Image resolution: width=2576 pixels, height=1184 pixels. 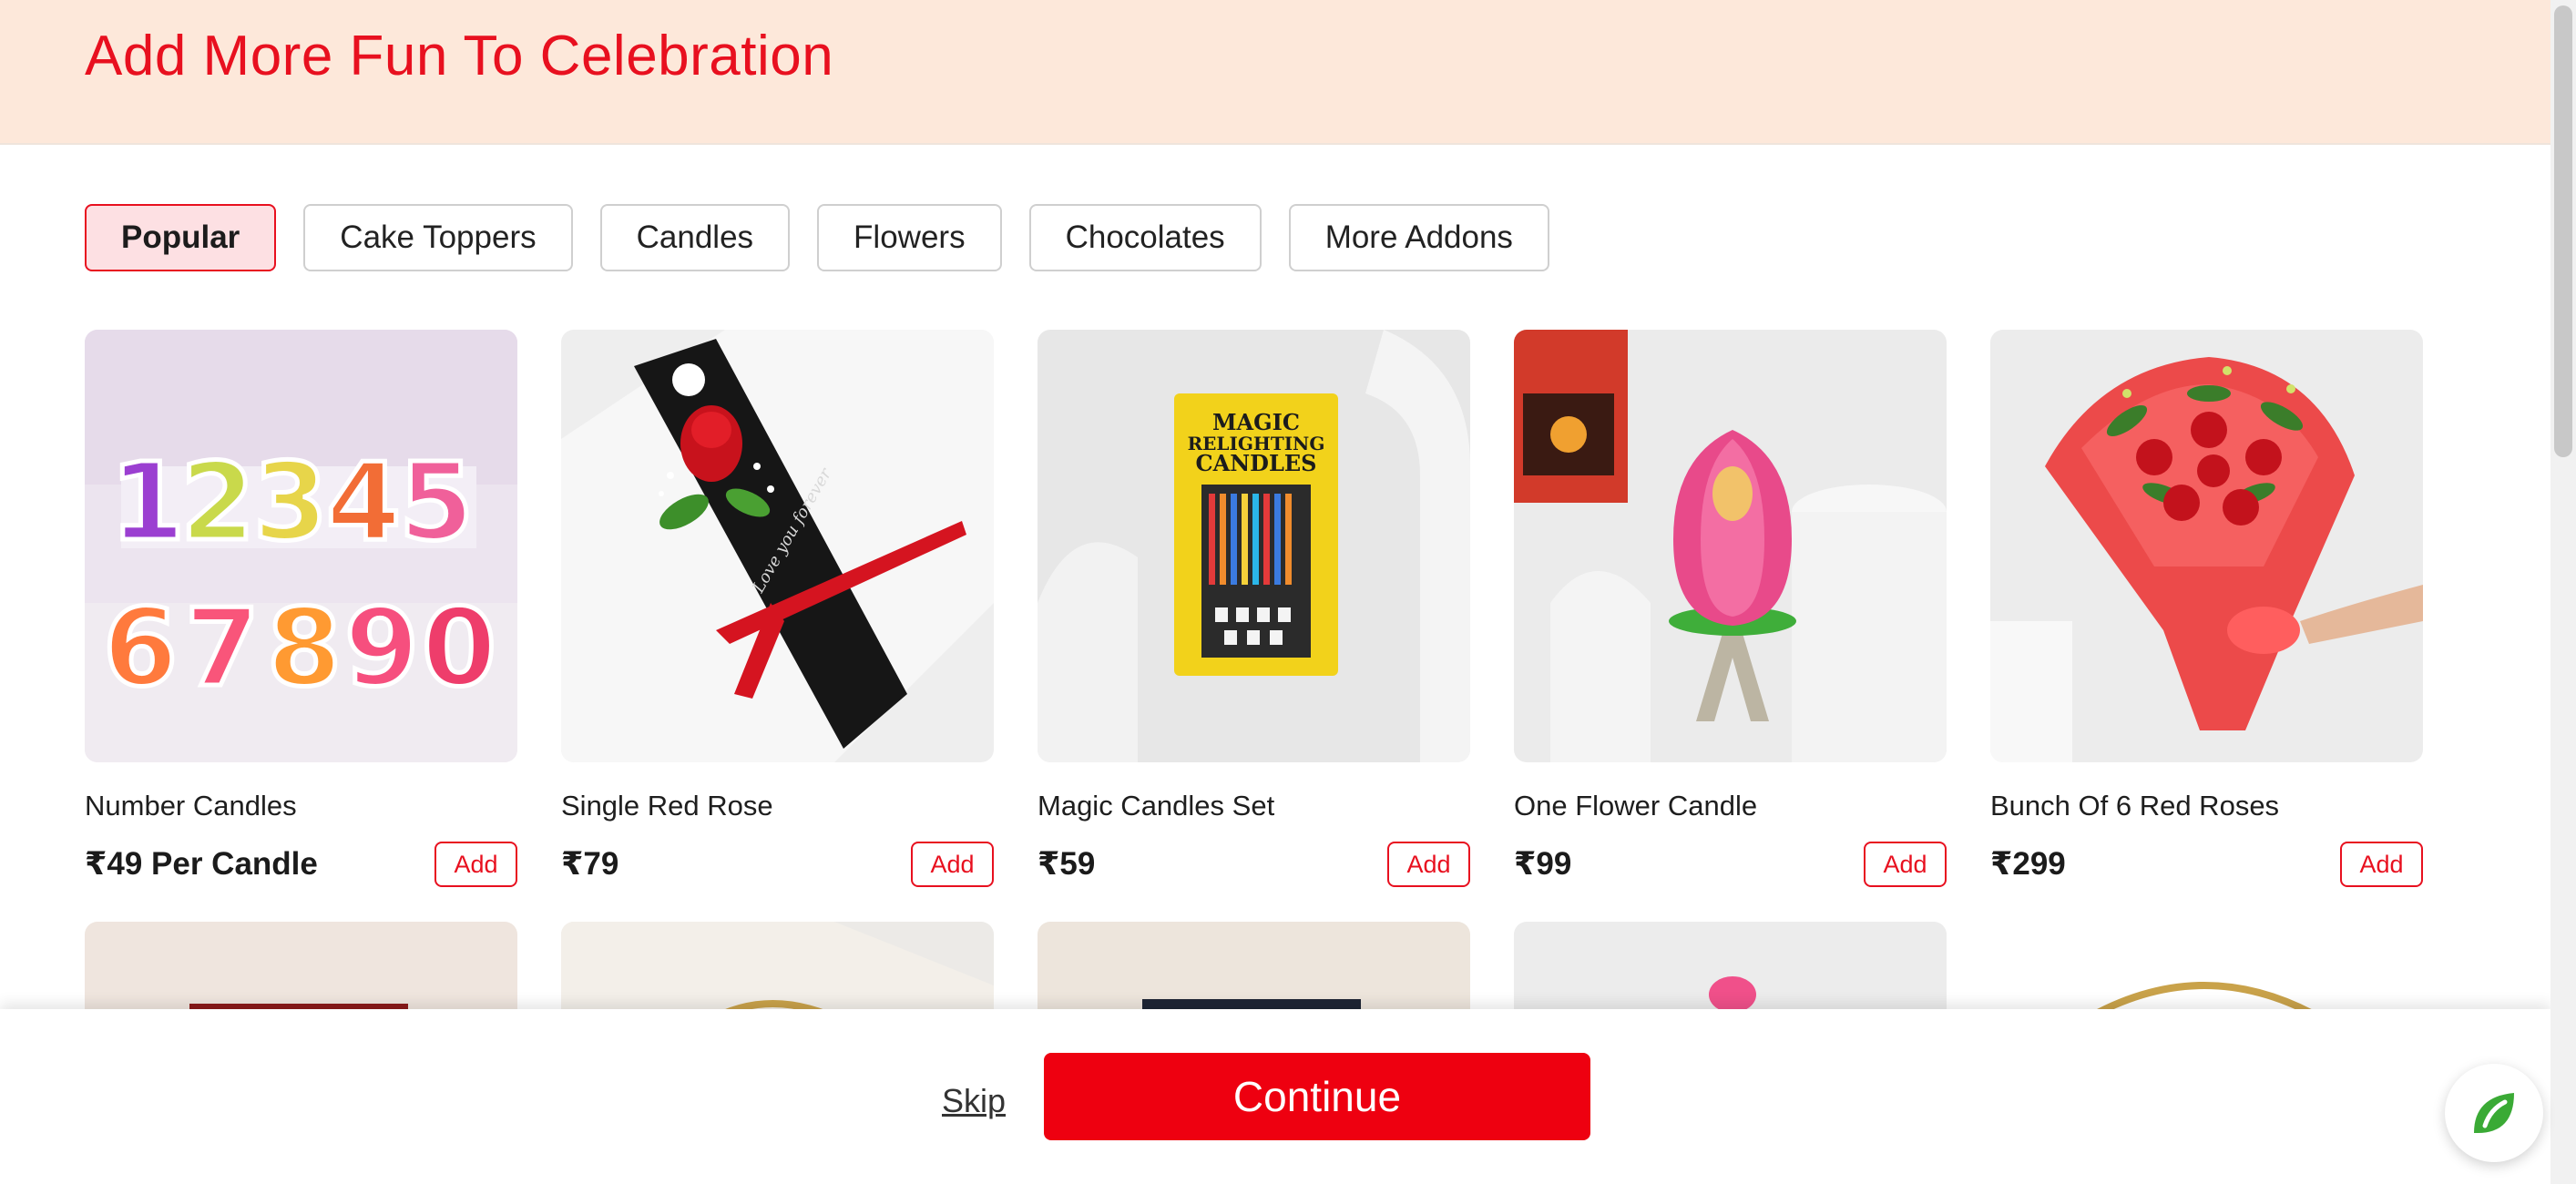 What do you see at coordinates (217, 502) in the screenshot?
I see `svg-text: 2` at bounding box center [217, 502].